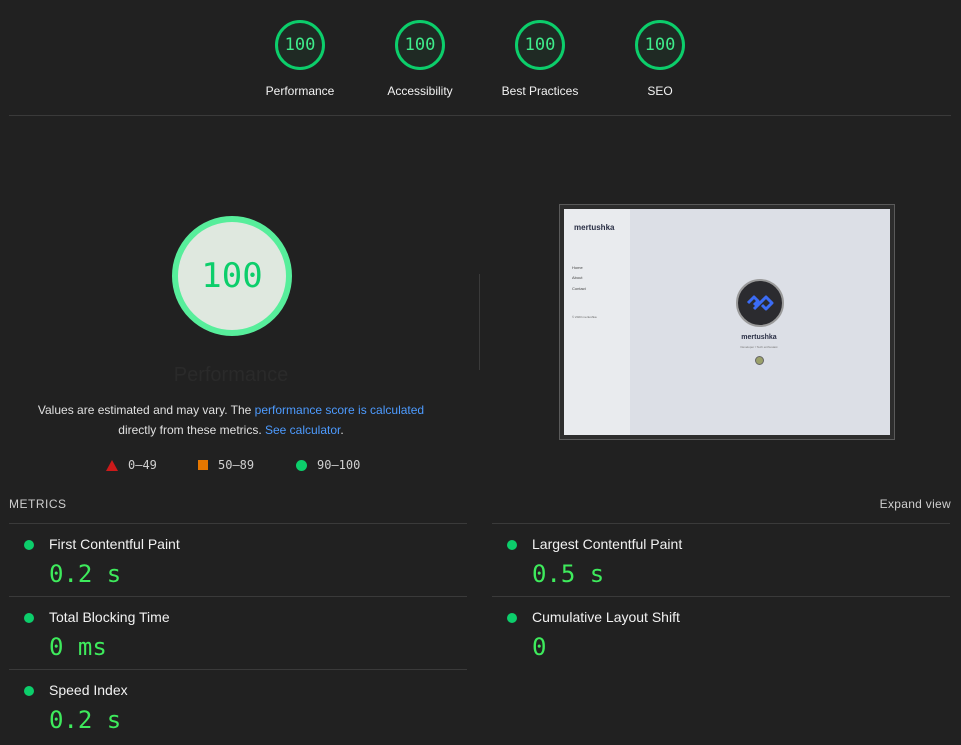 The width and height of the screenshot is (961, 745). Describe the element at coordinates (114, 544) in the screenshot. I see `metric-title: First Contentful Paint` at that location.